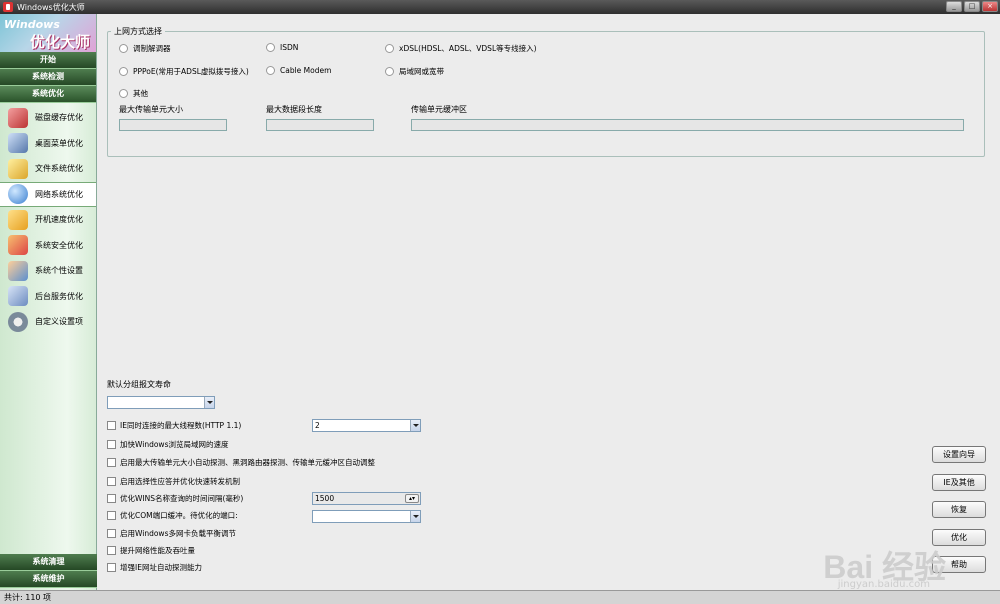  I want to click on ie-threads-dropdown: 2, so click(366, 425).